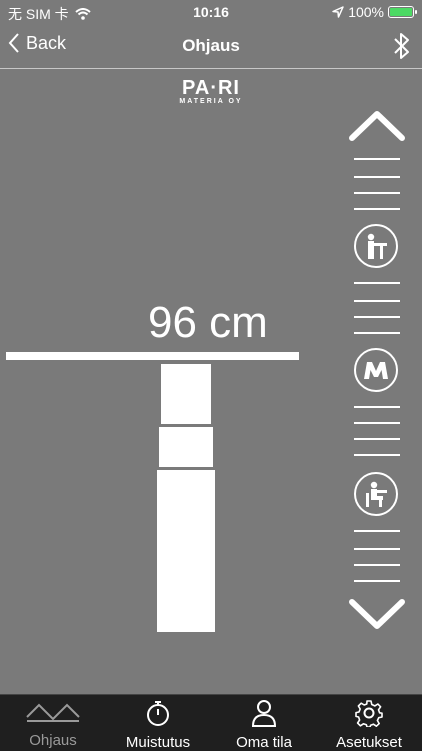 The height and width of the screenshot is (751, 422). I want to click on sitting-preset-button, so click(376, 494).